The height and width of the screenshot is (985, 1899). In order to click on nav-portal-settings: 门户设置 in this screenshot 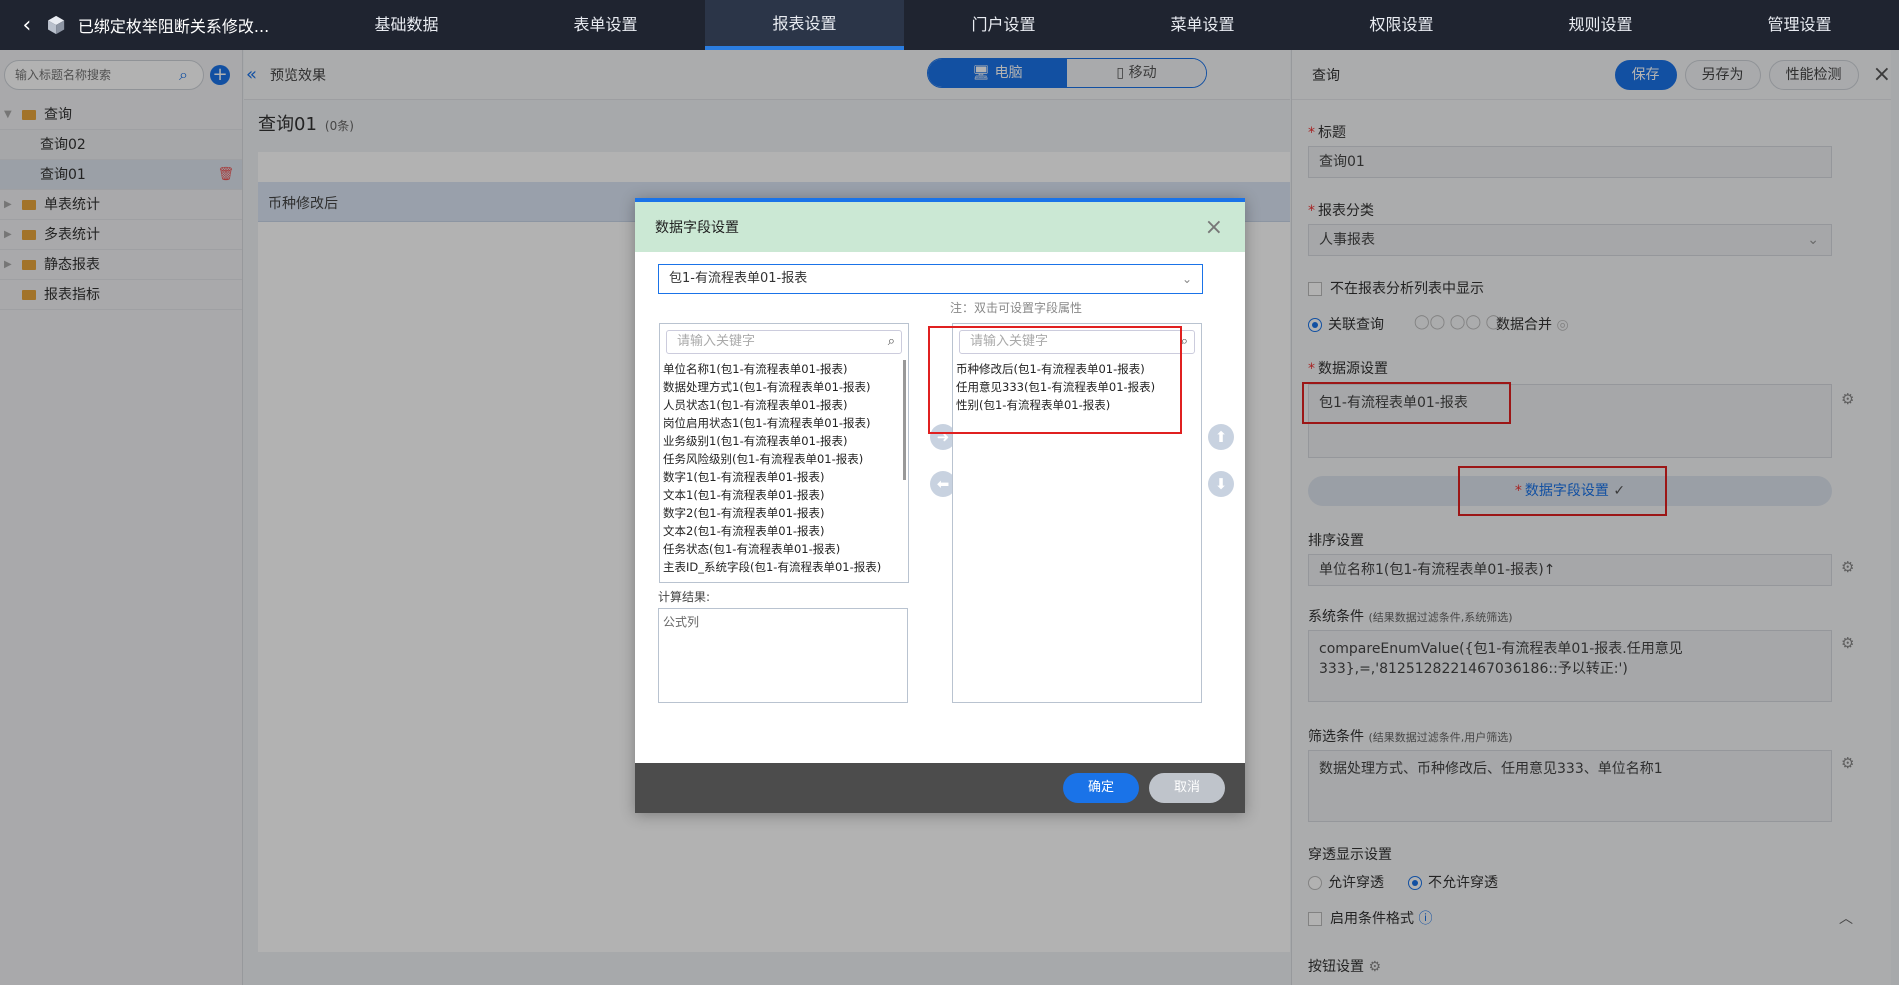, I will do `click(1003, 25)`.